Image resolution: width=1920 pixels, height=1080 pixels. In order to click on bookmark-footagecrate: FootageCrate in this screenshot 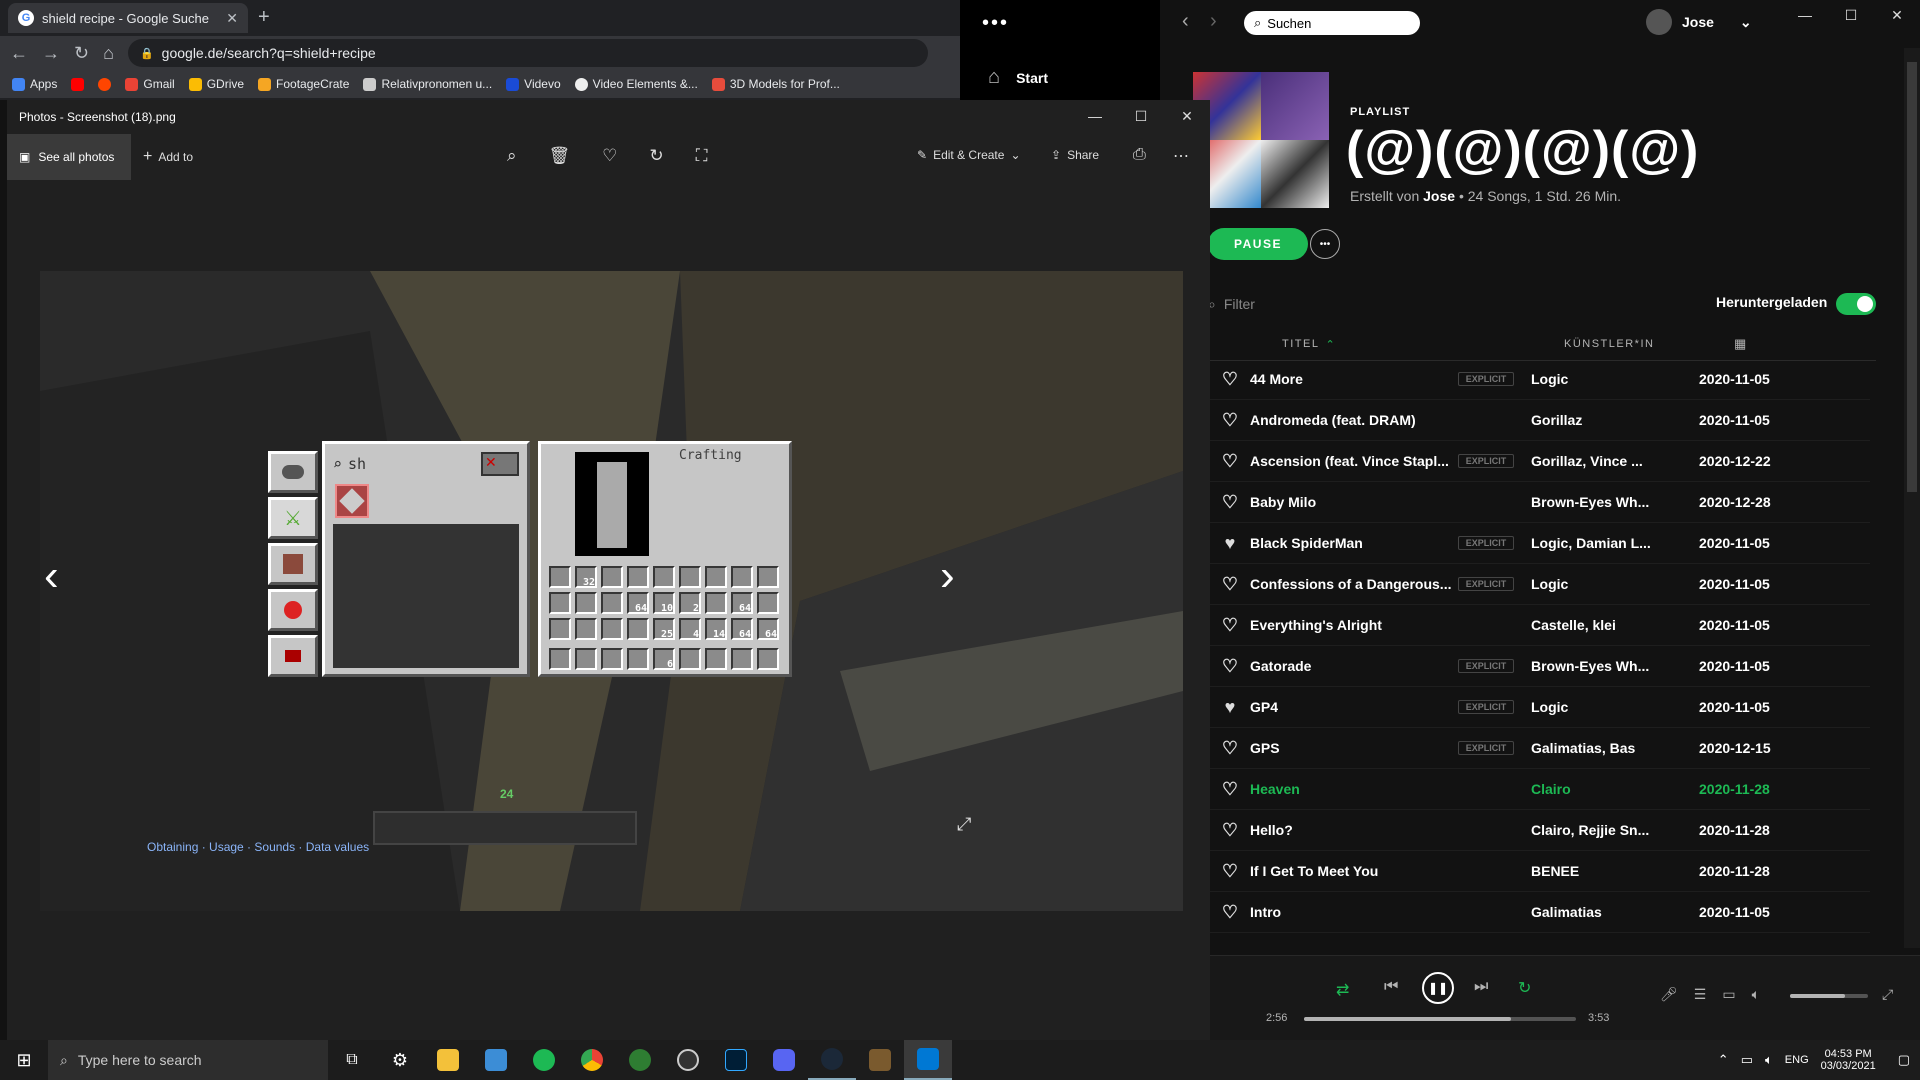, I will do `click(303, 84)`.